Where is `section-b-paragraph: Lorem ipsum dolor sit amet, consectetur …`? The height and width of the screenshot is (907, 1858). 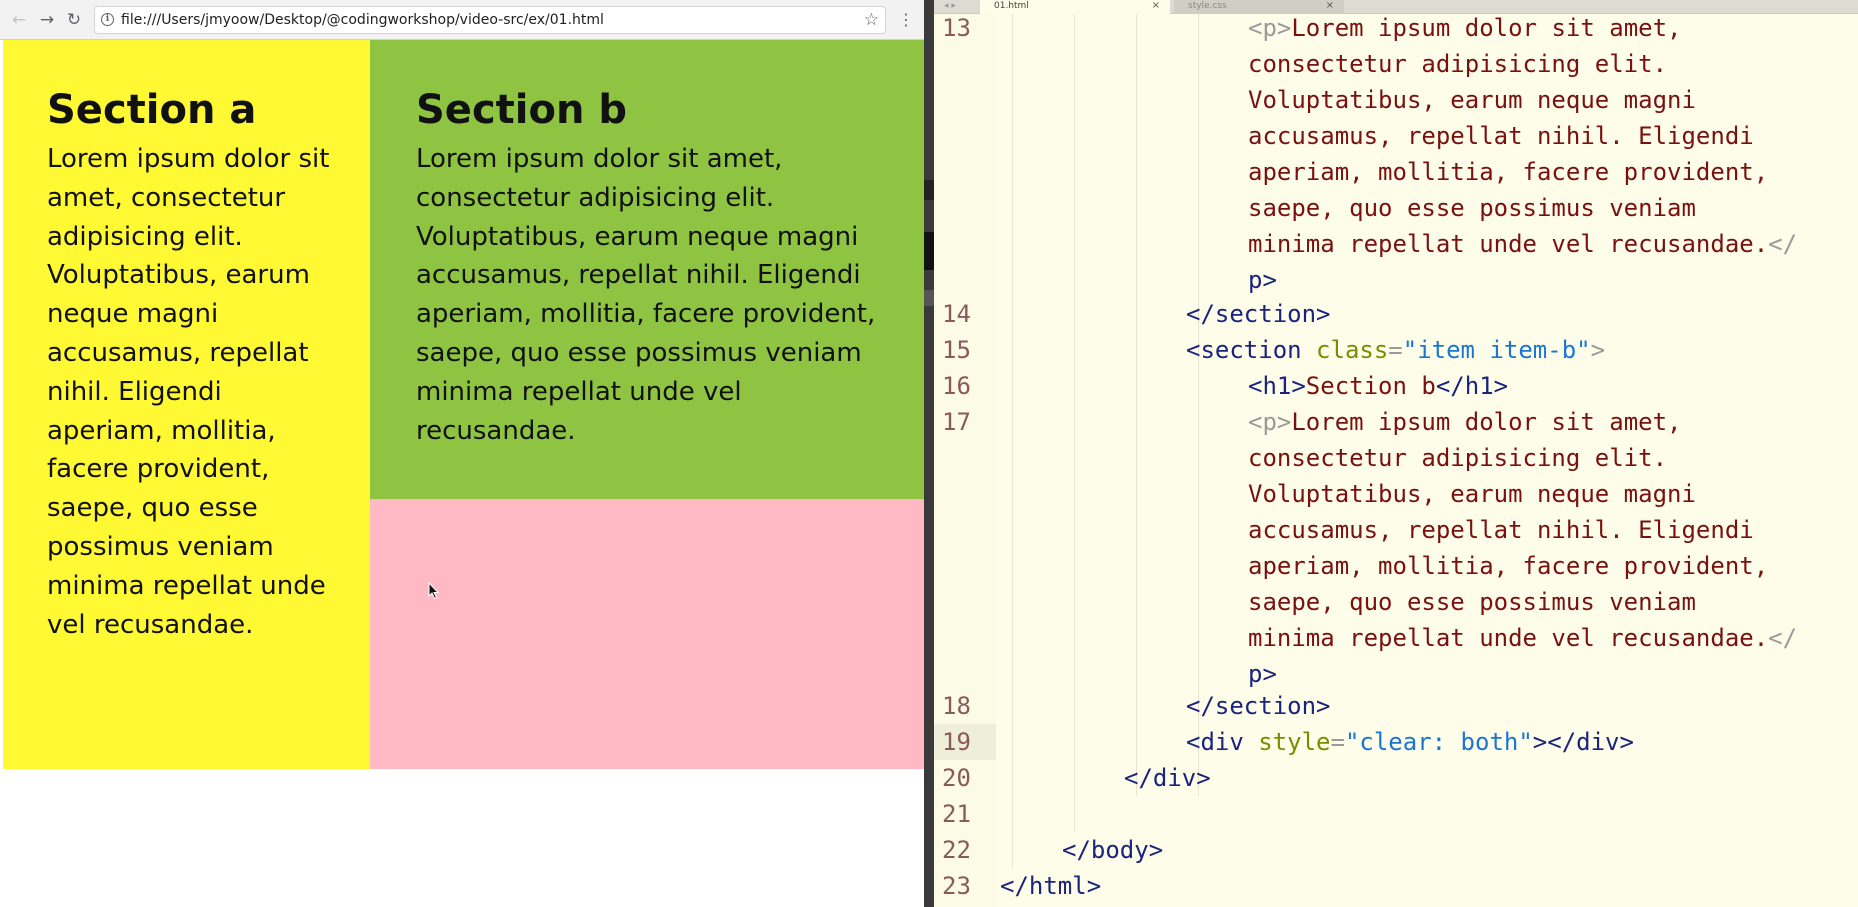 section-b-paragraph: Lorem ipsum dolor sit amet, consectetur … is located at coordinates (646, 295).